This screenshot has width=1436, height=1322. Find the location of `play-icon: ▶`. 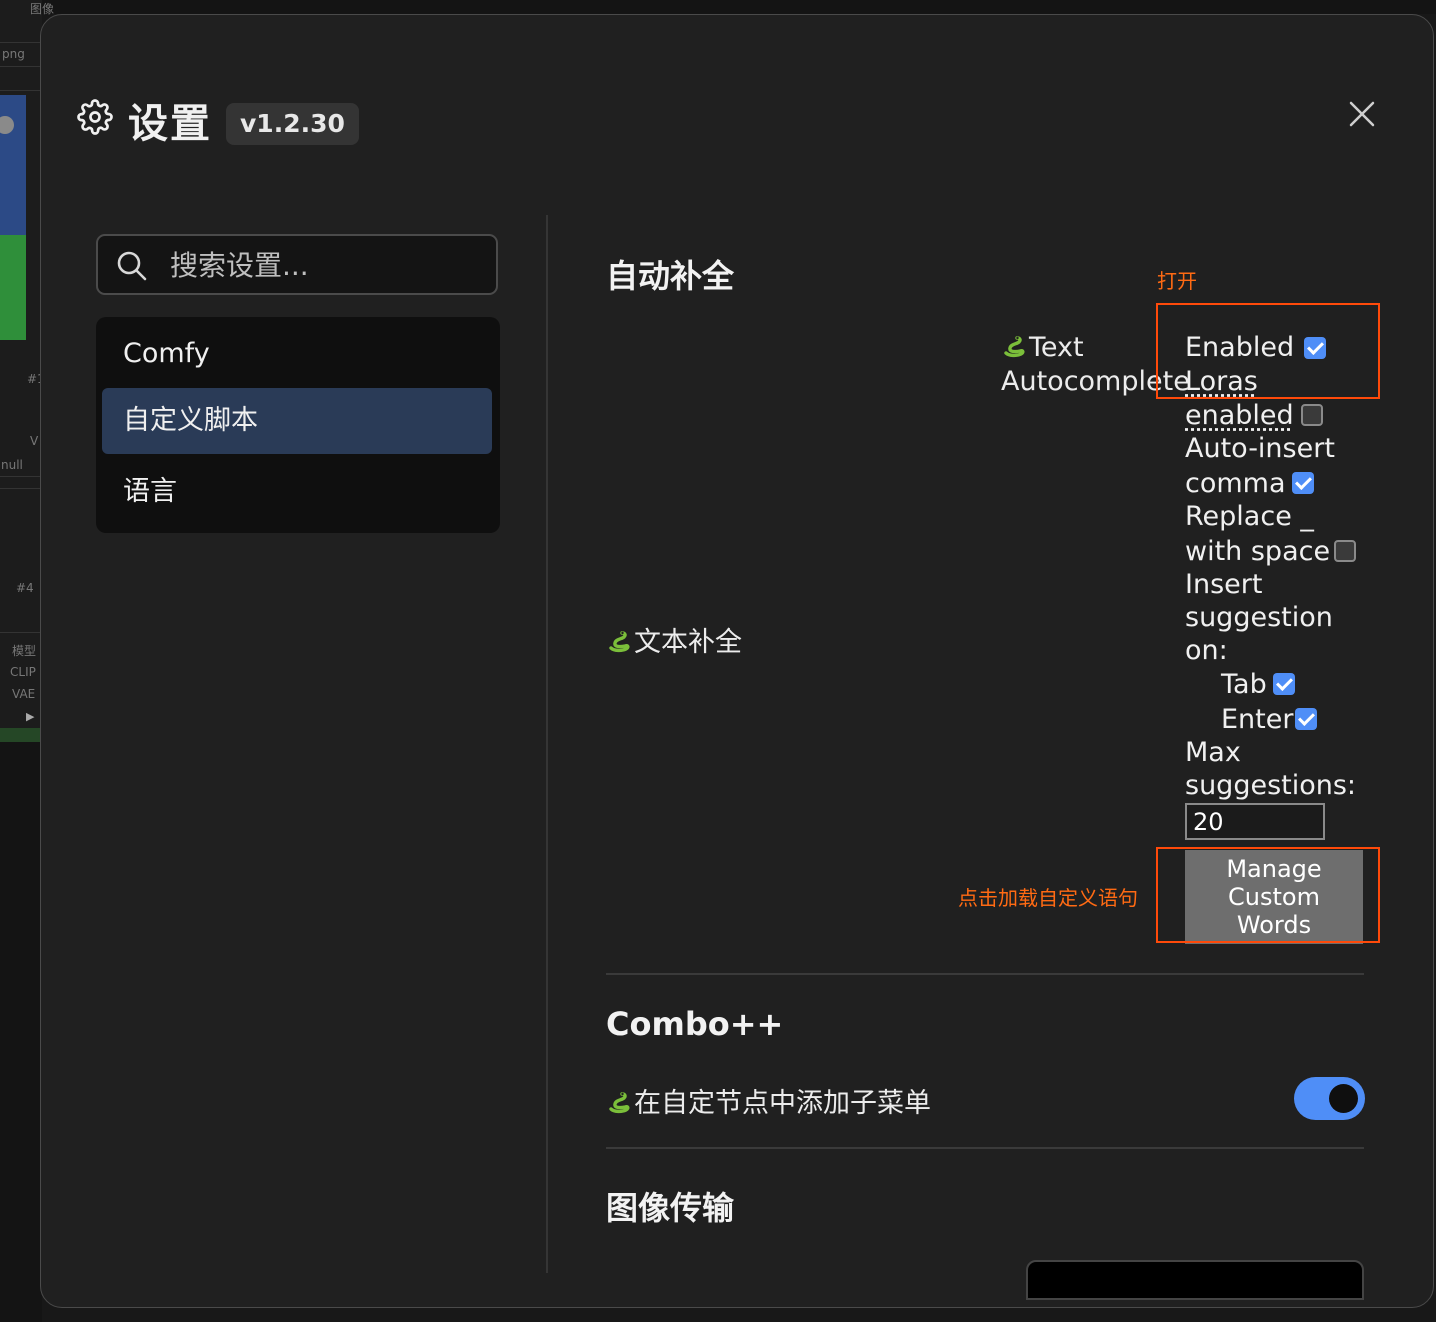

play-icon: ▶ is located at coordinates (30, 716).